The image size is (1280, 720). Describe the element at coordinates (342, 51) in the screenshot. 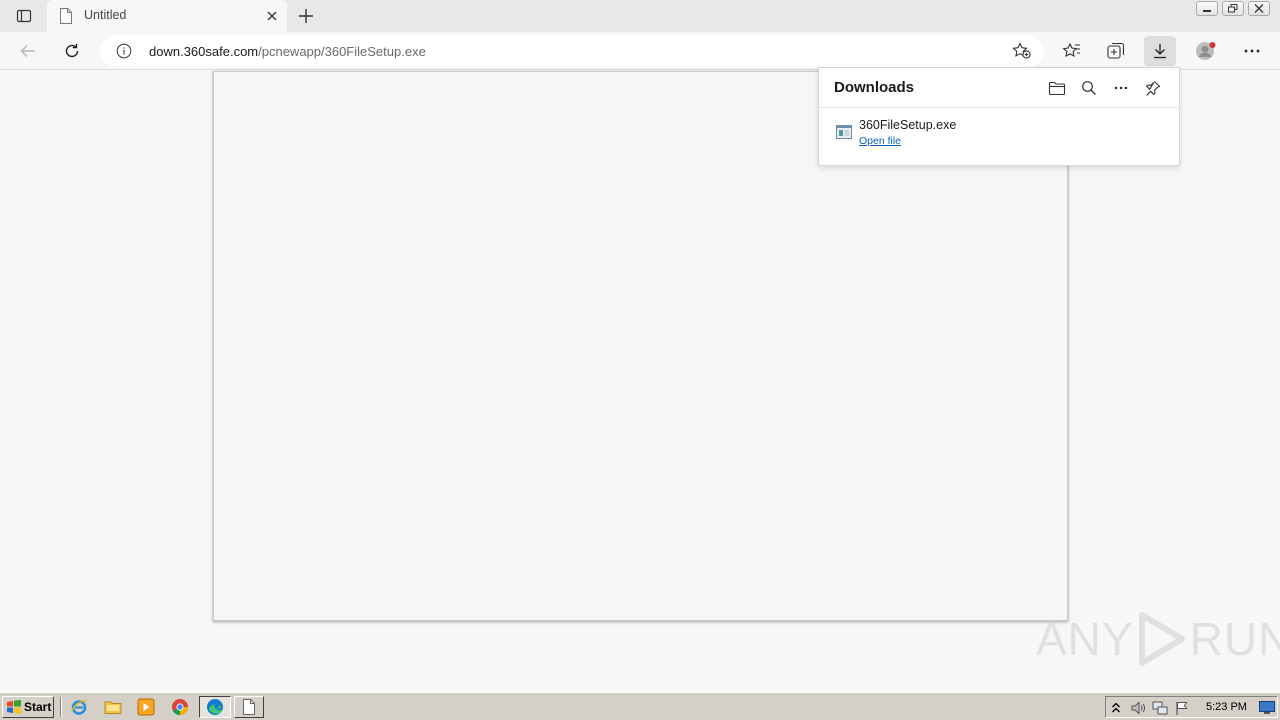

I see `url-path: /pcnewapp/360FileSetup.exe` at that location.